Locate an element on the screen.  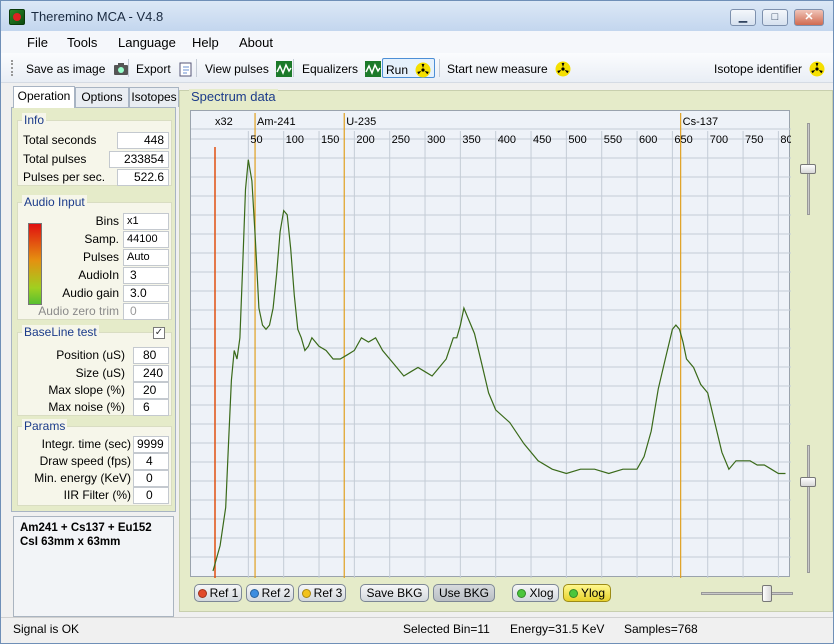
bins-label: Bins is located at coordinates (107, 221).